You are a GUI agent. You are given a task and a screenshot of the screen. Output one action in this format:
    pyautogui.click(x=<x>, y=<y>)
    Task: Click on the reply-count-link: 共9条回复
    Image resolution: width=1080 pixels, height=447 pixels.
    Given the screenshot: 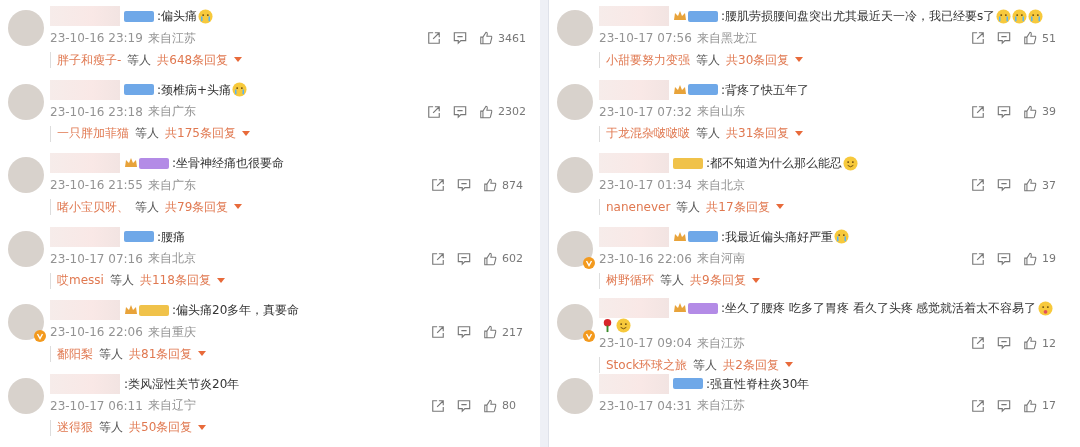 What is the action you would take?
    pyautogui.click(x=718, y=280)
    